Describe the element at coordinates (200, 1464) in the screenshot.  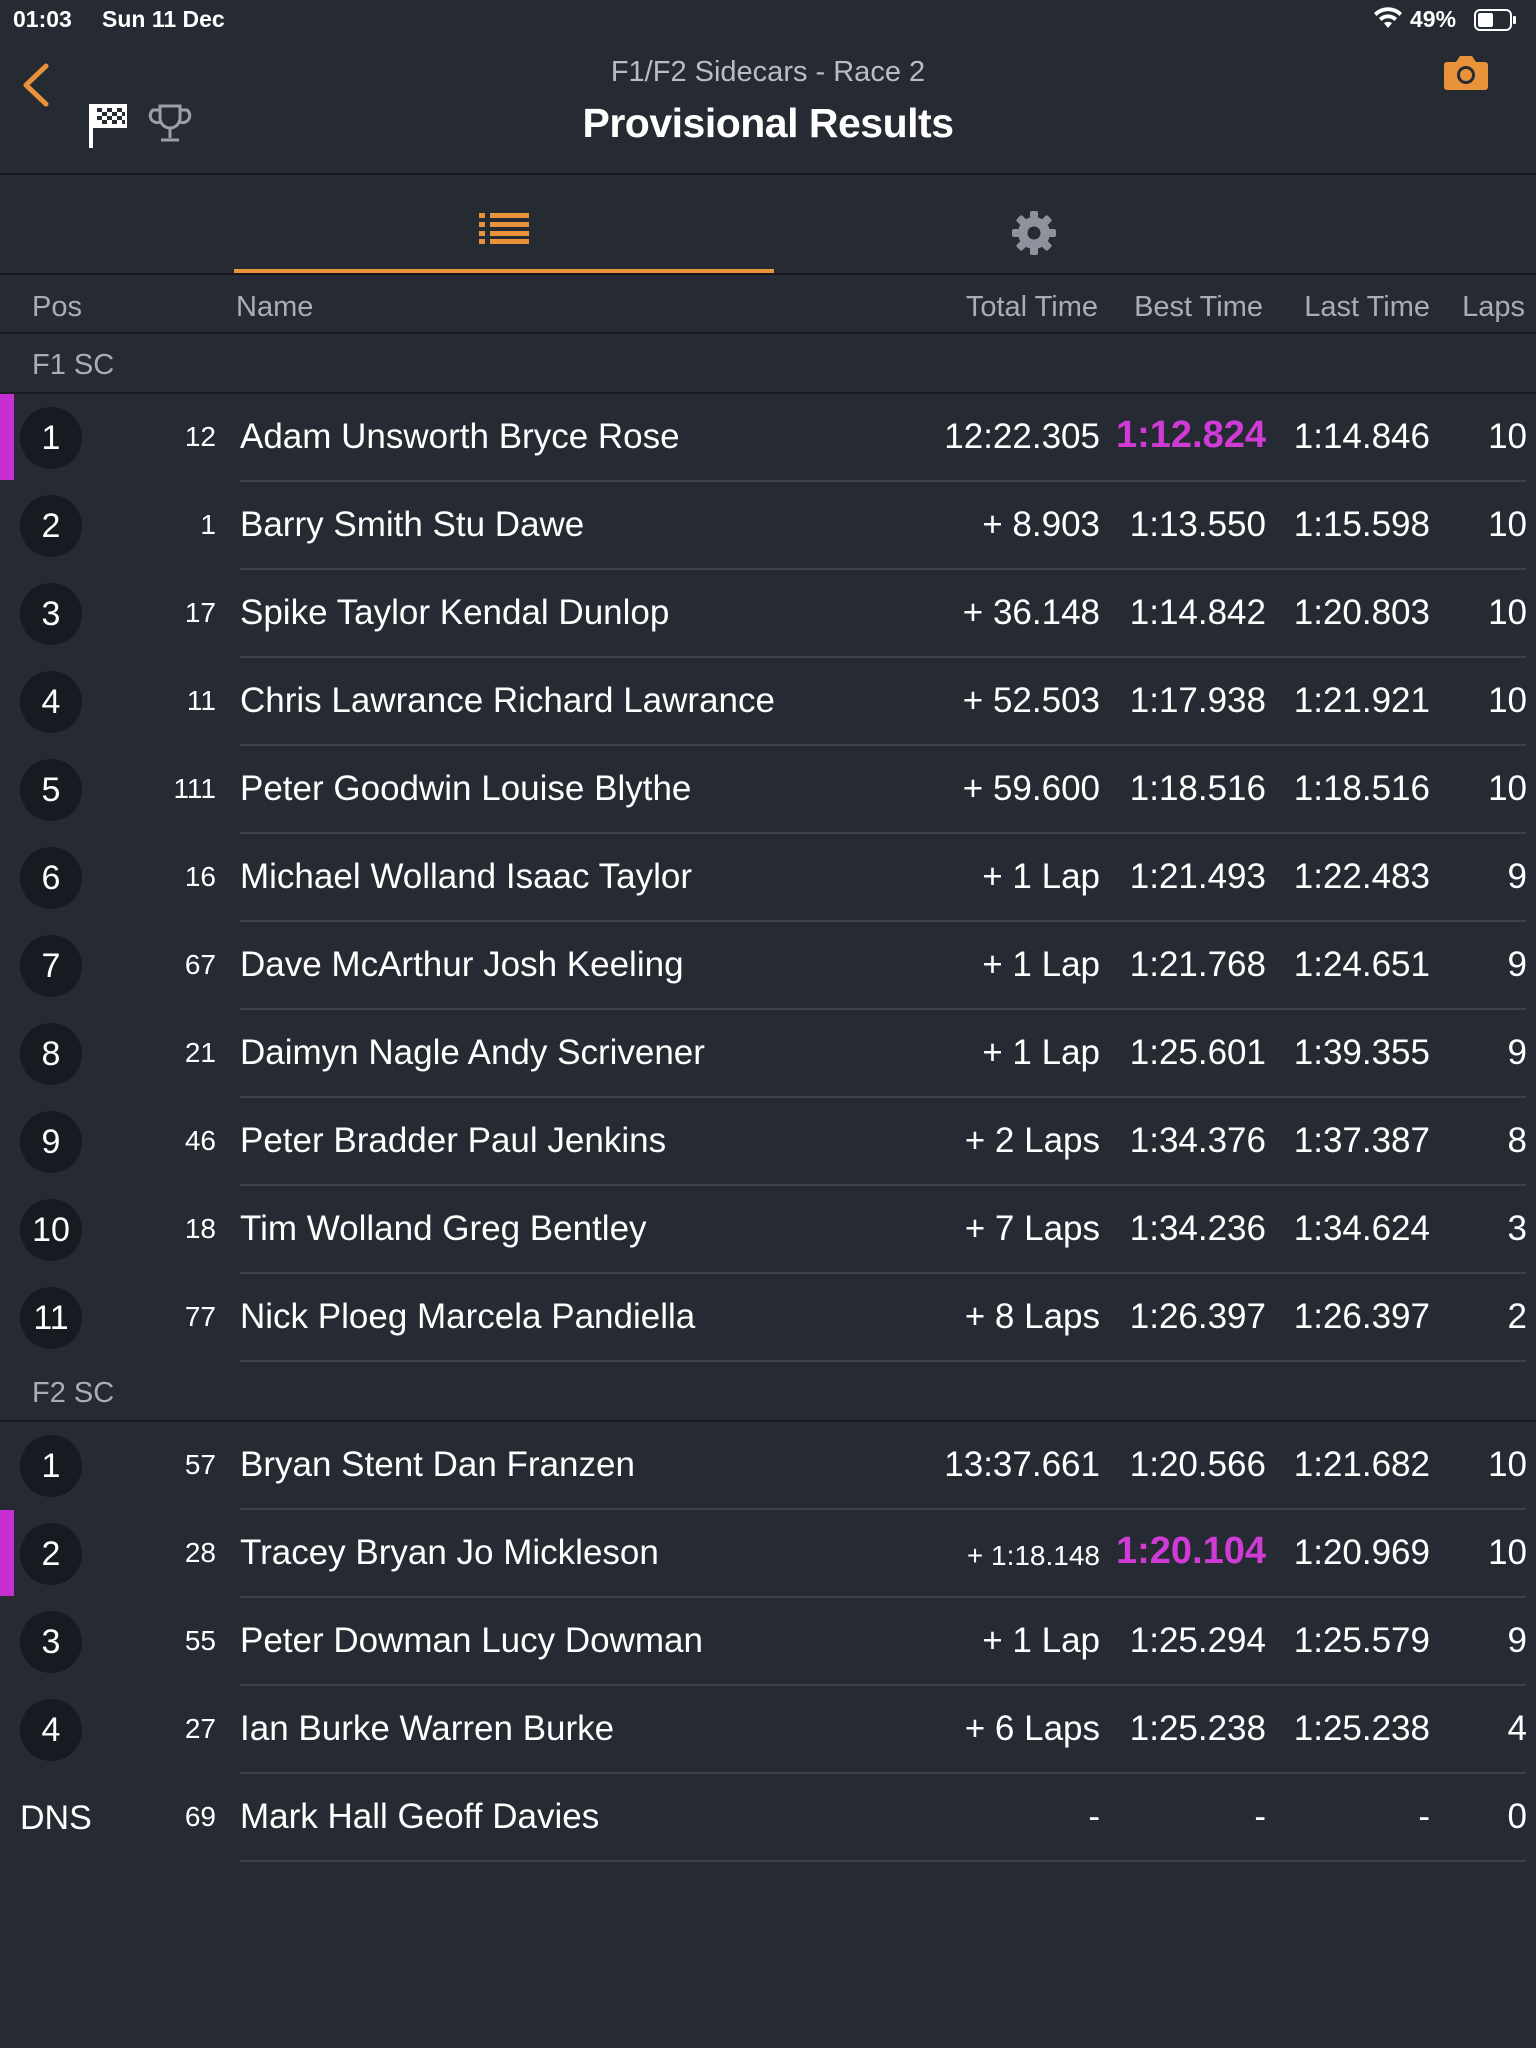
I see `race-number: 57` at that location.